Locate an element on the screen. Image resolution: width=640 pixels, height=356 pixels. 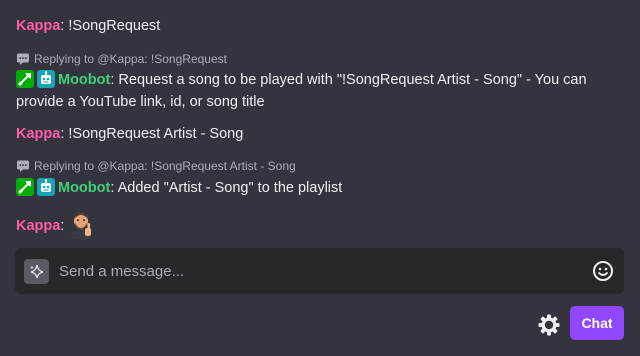
chat-message: Kappa: !SongRequest is located at coordinates (320, 26).